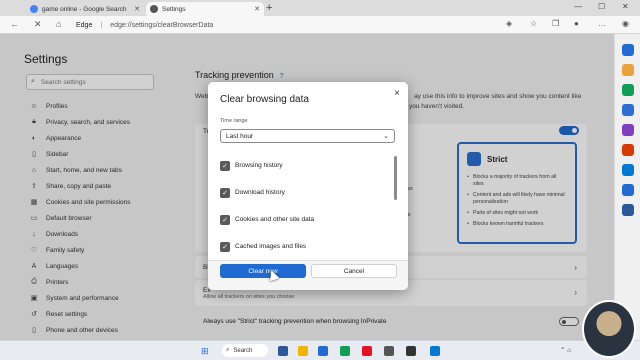 The width and height of the screenshot is (640, 360). What do you see at coordinates (628, 110) in the screenshot?
I see `games-icon` at bounding box center [628, 110].